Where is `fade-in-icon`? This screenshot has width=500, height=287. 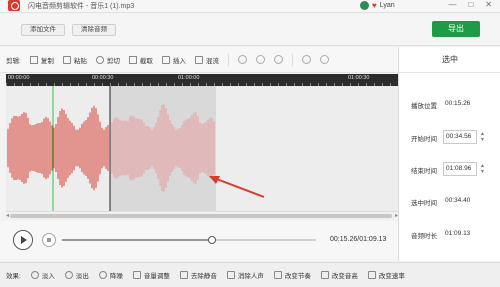 fade-in-icon is located at coordinates (34, 275).